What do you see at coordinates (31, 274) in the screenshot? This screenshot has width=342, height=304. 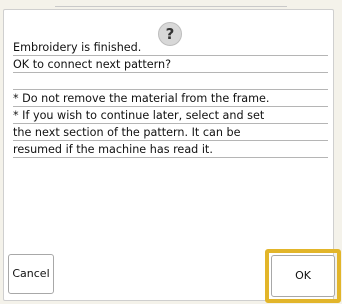 I see `cancel-button: Cancel` at bounding box center [31, 274].